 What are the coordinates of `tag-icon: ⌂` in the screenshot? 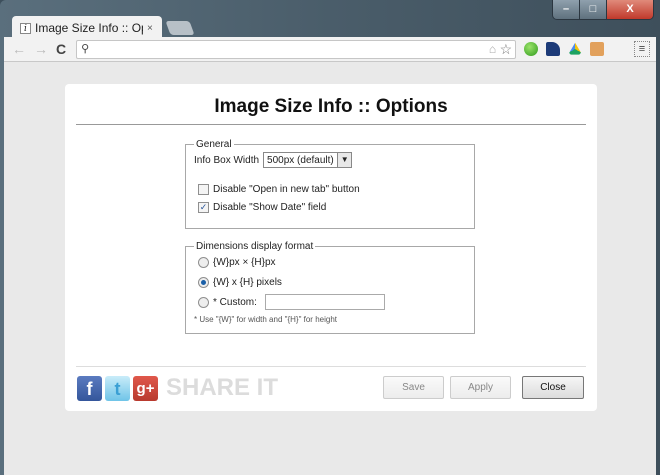 It's located at (492, 49).